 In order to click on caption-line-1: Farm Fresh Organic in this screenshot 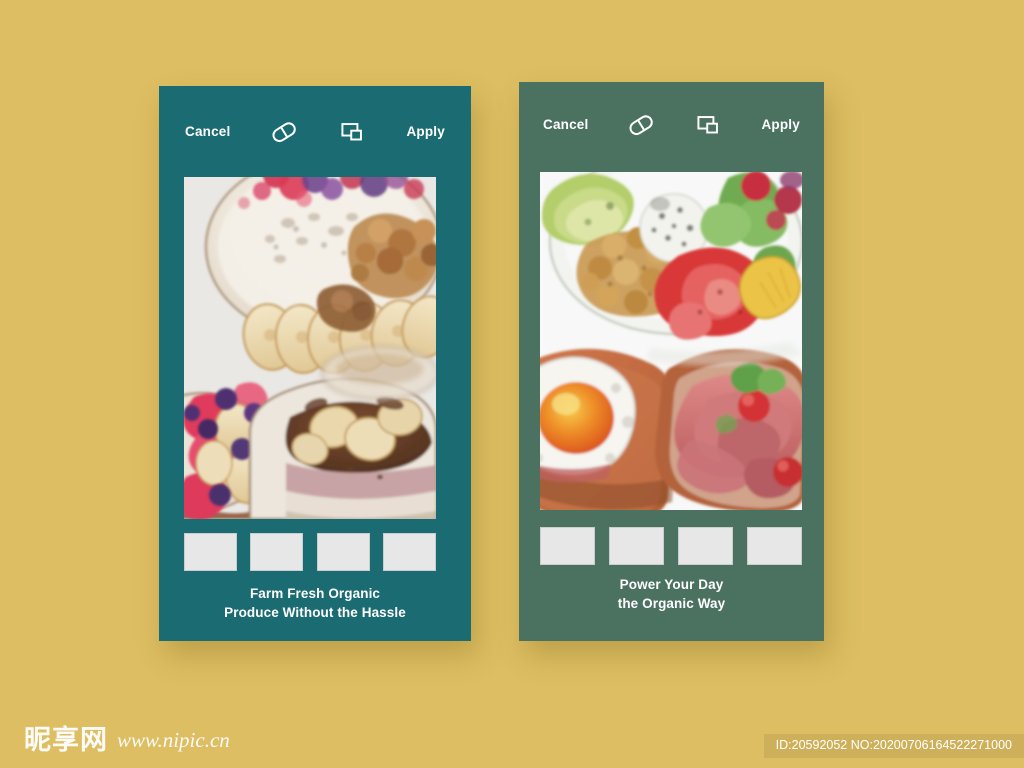, I will do `click(315, 593)`.